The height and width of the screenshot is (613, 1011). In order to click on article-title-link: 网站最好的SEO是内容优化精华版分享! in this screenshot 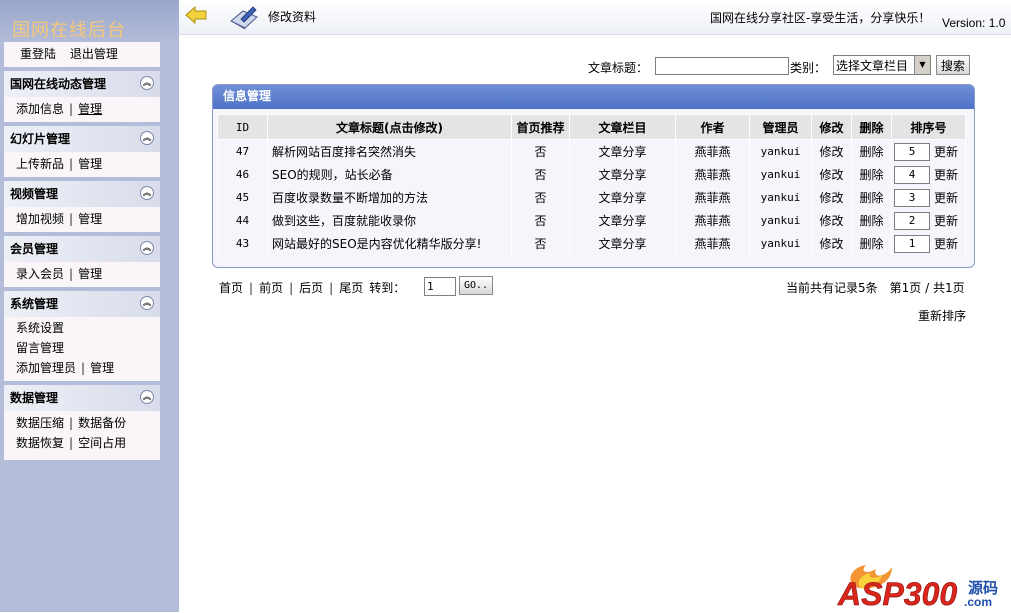, I will do `click(389, 243)`.